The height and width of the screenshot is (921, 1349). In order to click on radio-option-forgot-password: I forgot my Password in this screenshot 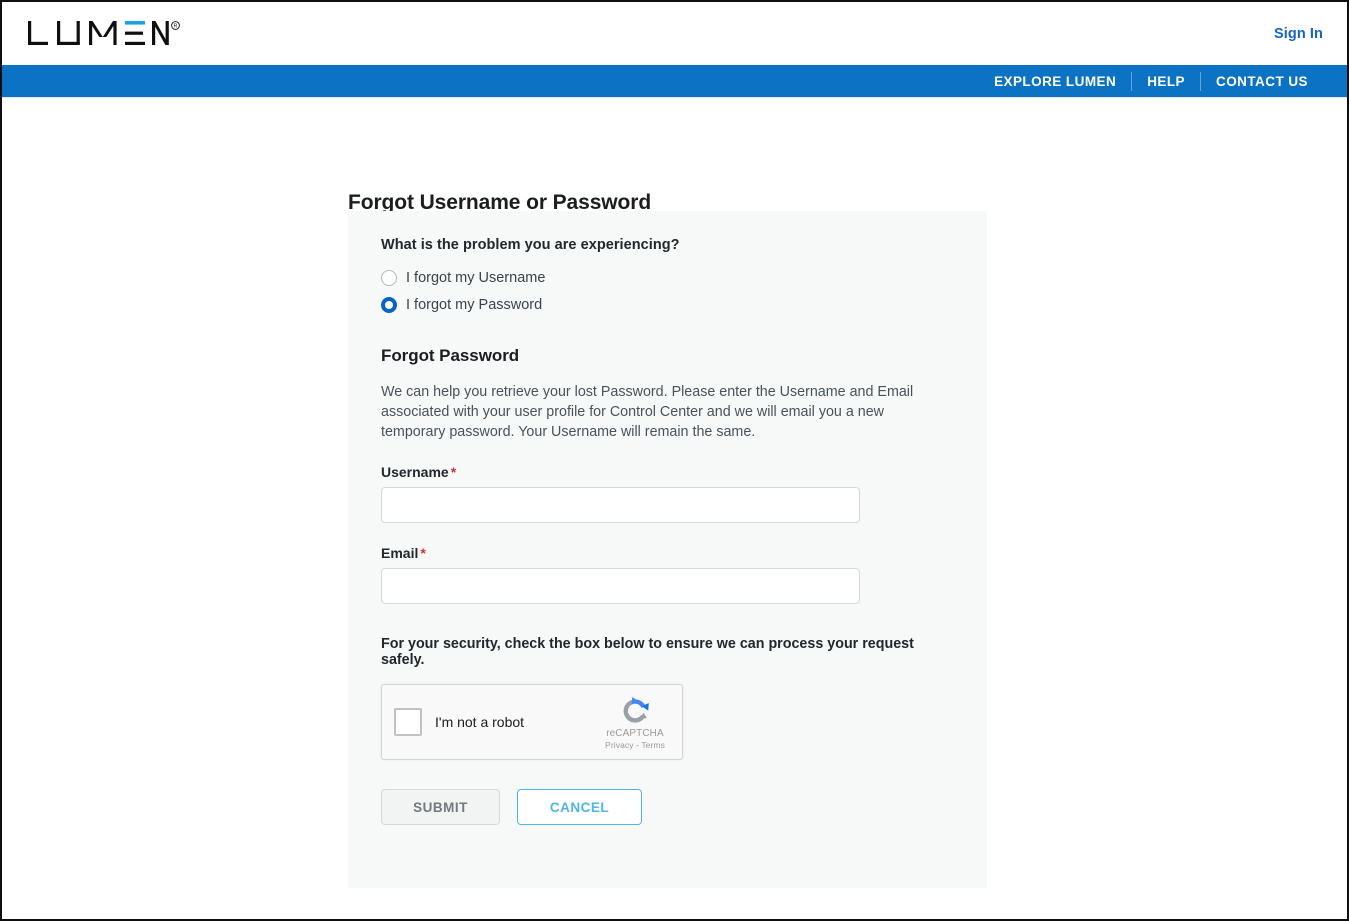, I will do `click(667, 304)`.